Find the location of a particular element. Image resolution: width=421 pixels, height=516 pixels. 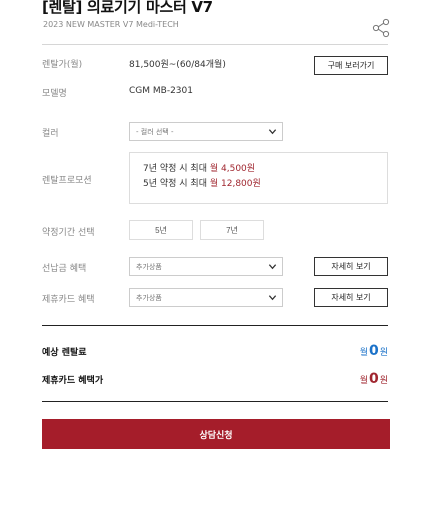

consult-button: 상담신청 is located at coordinates (216, 434).